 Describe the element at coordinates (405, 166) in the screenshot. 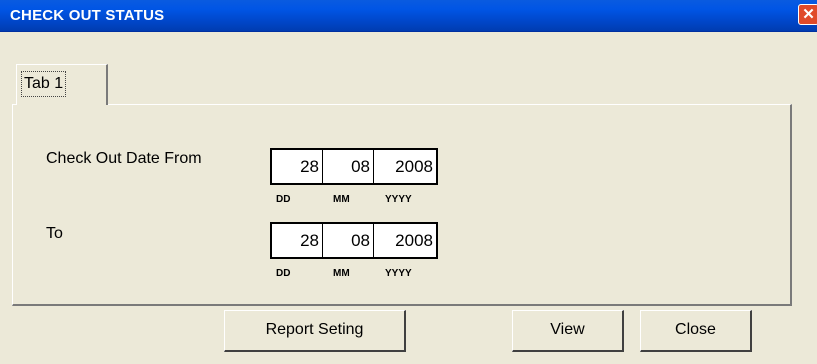

I see `from-year-input: 2008` at that location.